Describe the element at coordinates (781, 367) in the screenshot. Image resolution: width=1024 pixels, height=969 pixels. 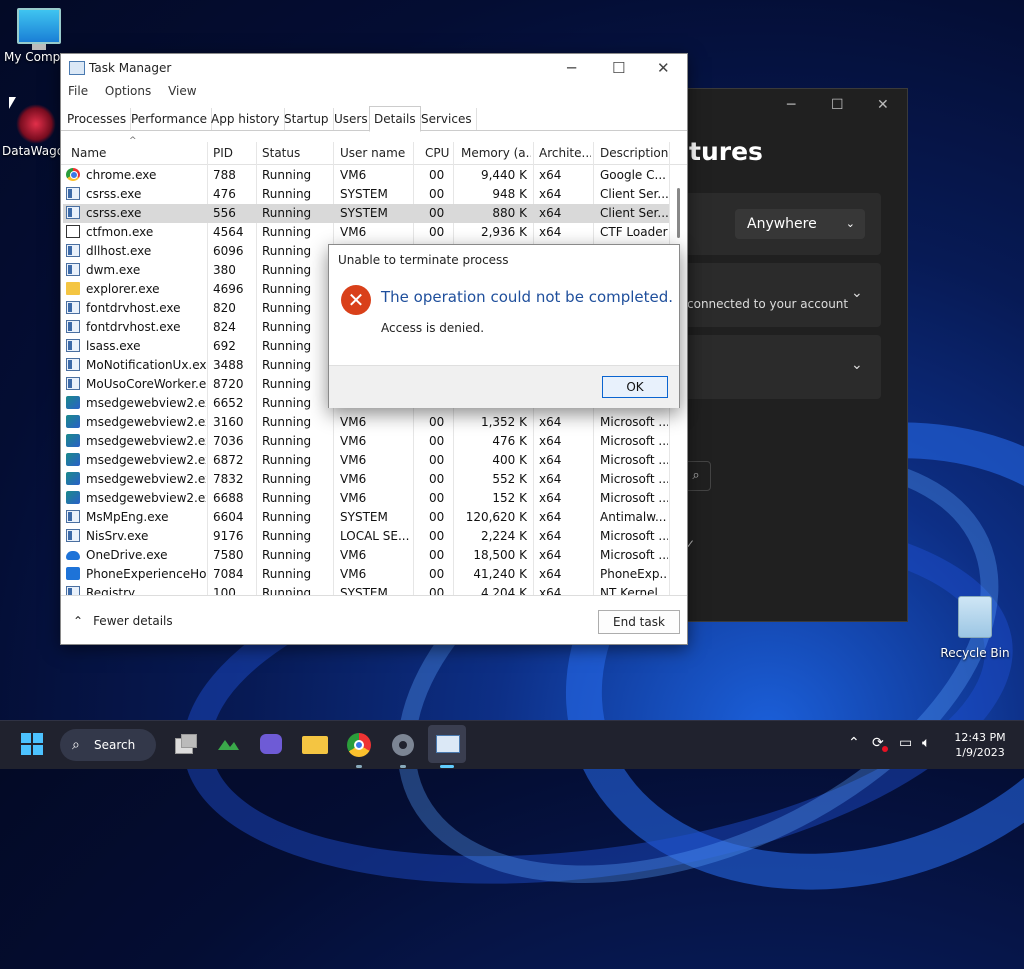
I see `settings-card: ⌄` at that location.